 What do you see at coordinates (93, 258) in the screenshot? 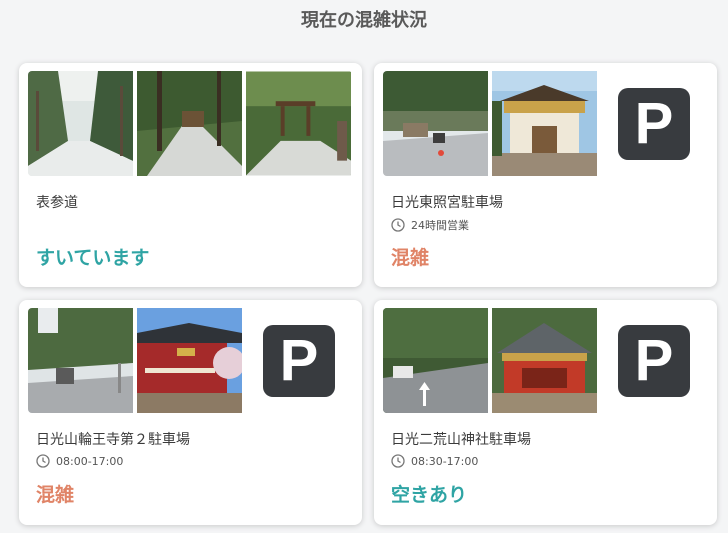
I see `congestion-status: すいています` at bounding box center [93, 258].